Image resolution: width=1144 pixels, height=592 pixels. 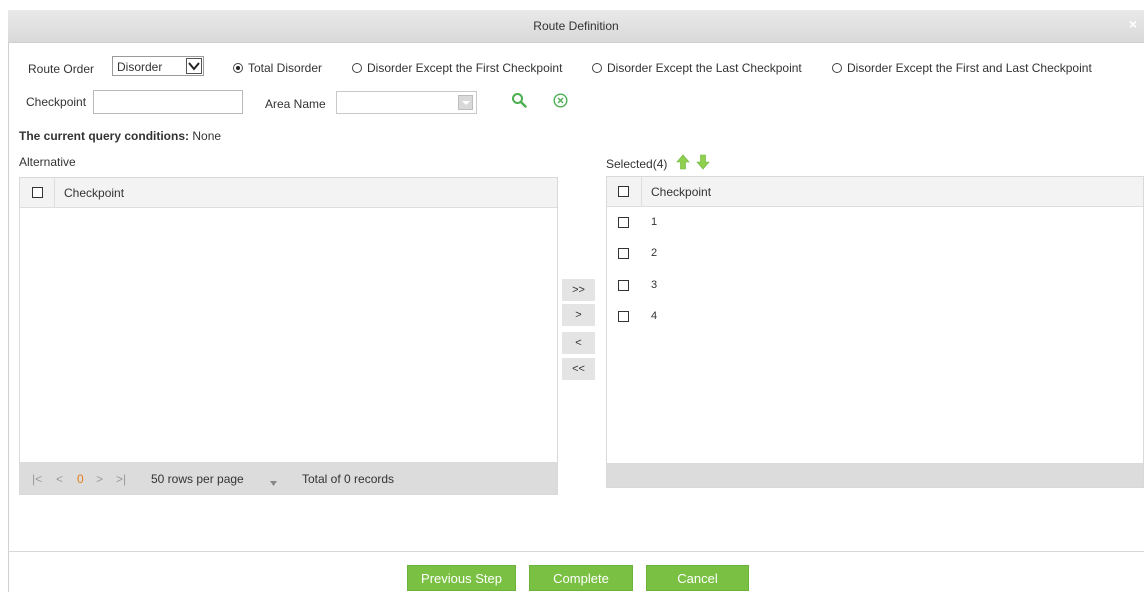 What do you see at coordinates (1133, 24) in the screenshot?
I see `close-icon: ×` at bounding box center [1133, 24].